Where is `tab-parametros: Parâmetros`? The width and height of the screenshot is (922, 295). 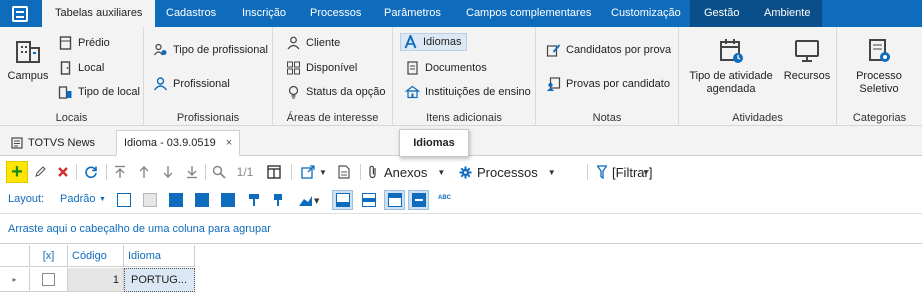
tab-parametros: Parâmetros is located at coordinates (412, 13).